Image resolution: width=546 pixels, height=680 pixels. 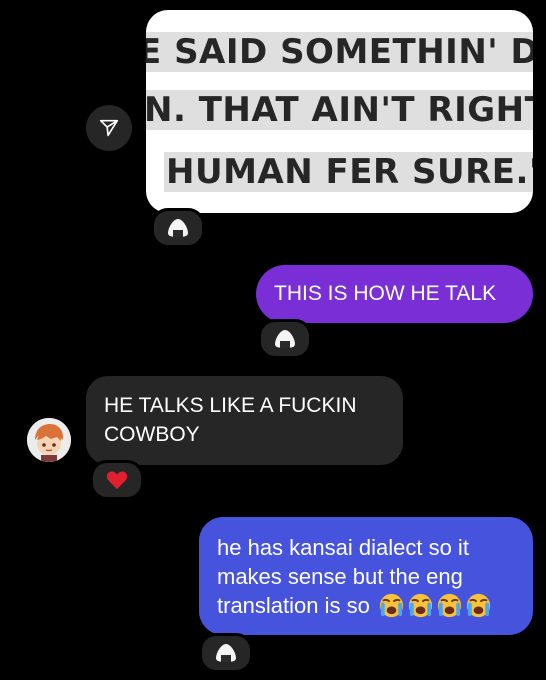 I want to click on red-heart-icon, so click(x=117, y=480).